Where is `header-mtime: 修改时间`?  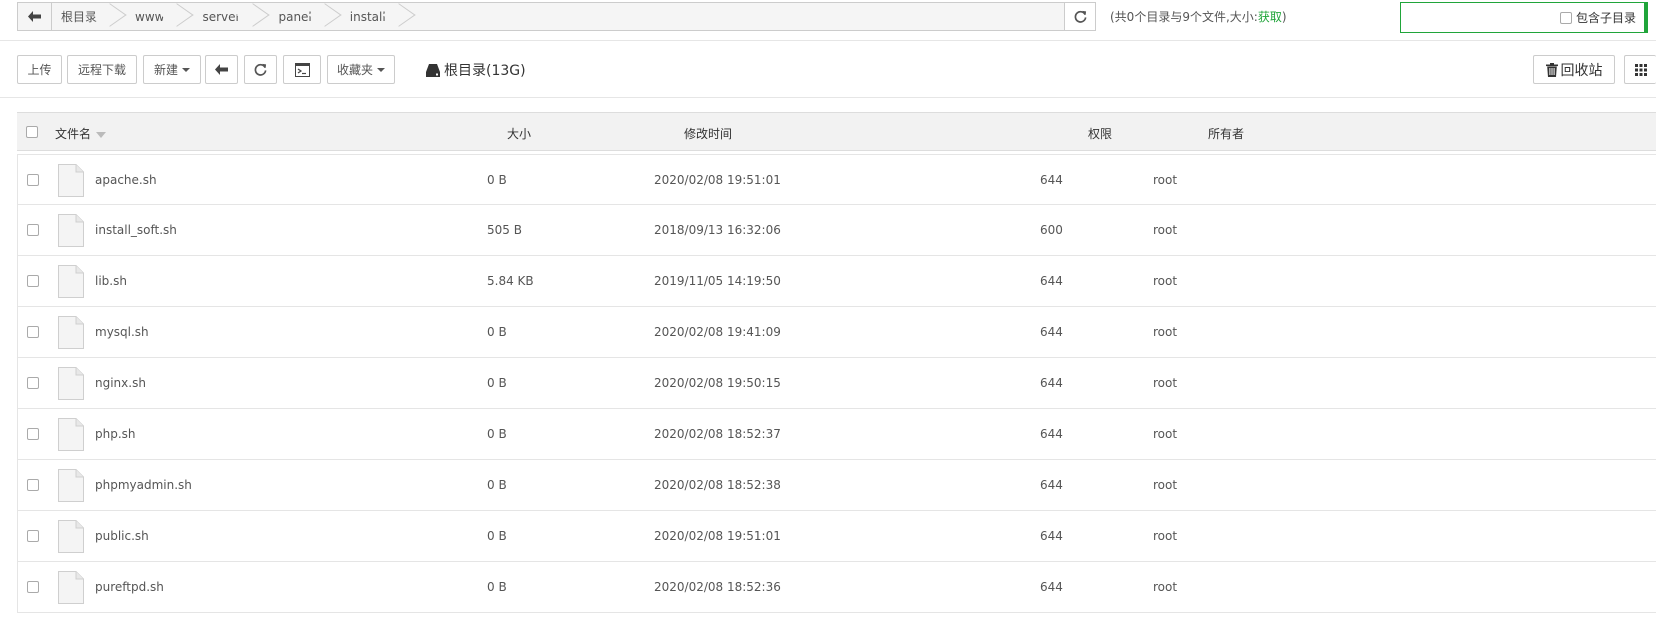 header-mtime: 修改时间 is located at coordinates (708, 133).